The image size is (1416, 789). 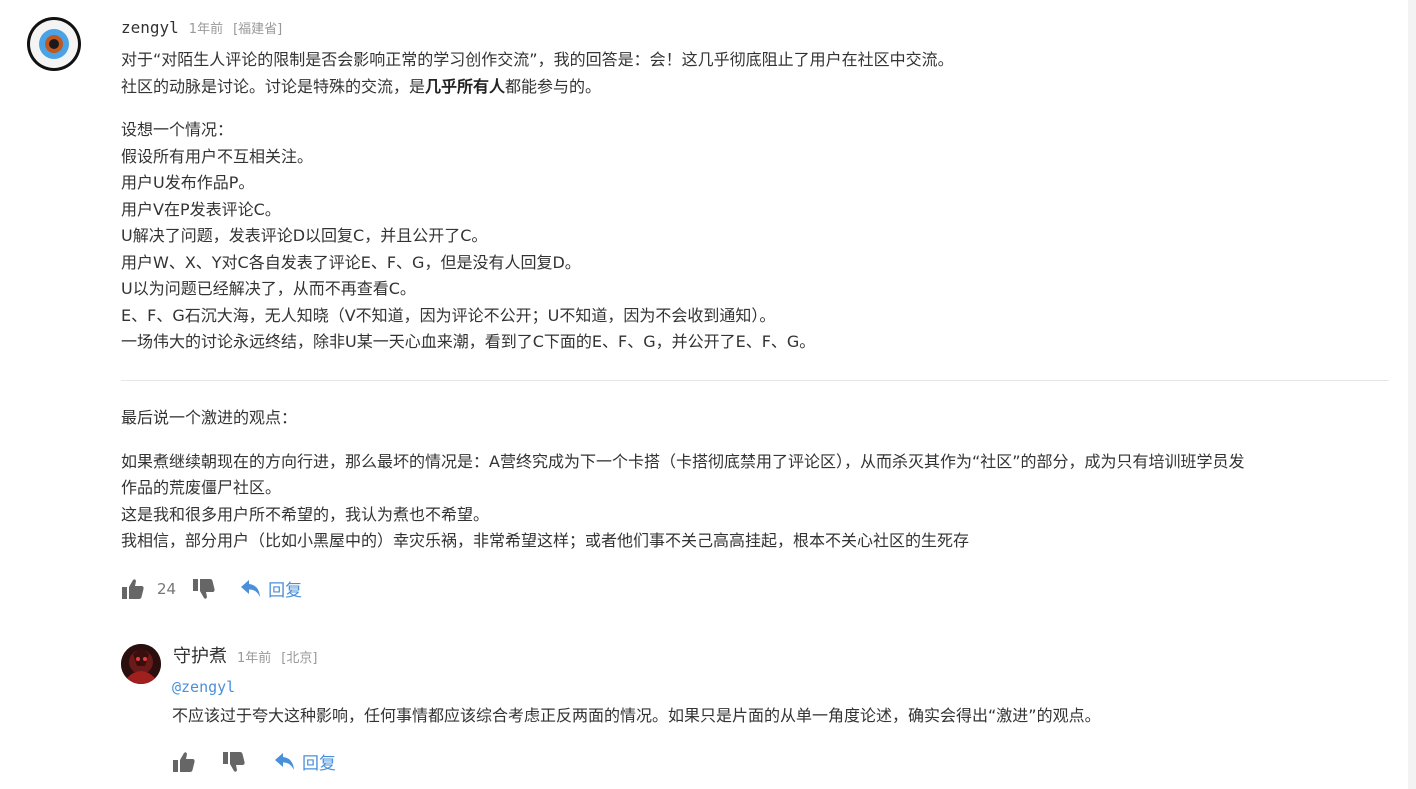 I want to click on reply-user-avatar, so click(x=141, y=664).